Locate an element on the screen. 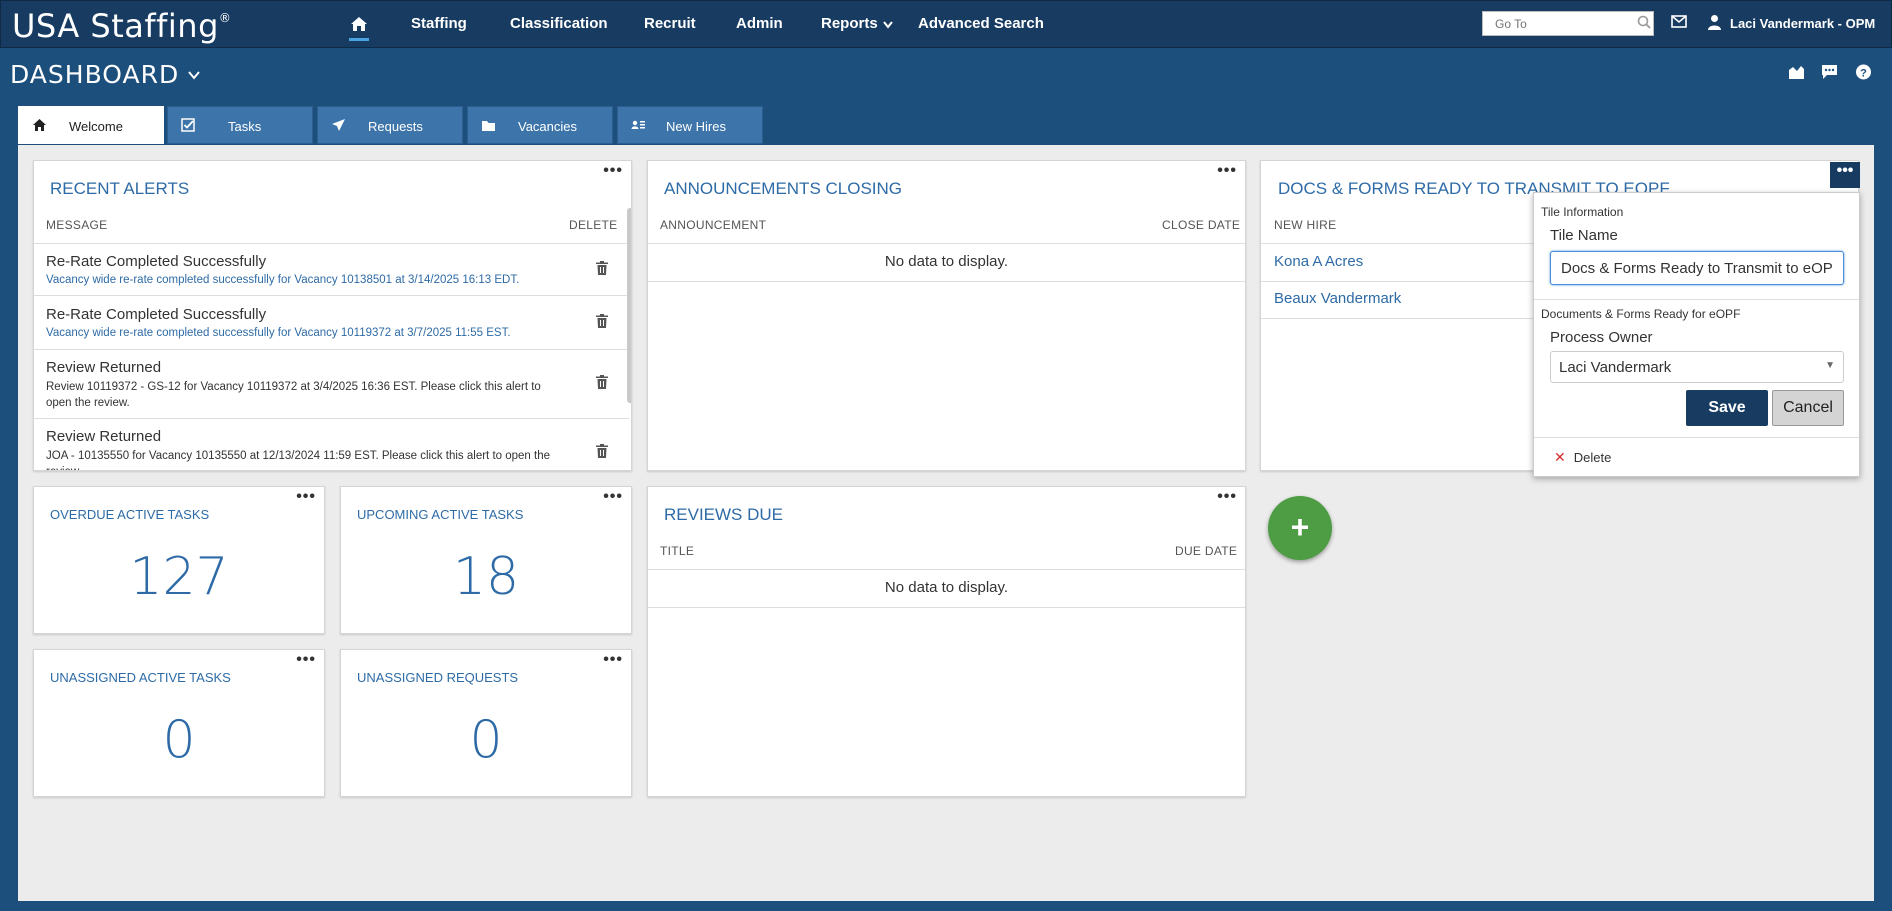 This screenshot has width=1892, height=911. tab-new-hires: New Hires is located at coordinates (690, 125).